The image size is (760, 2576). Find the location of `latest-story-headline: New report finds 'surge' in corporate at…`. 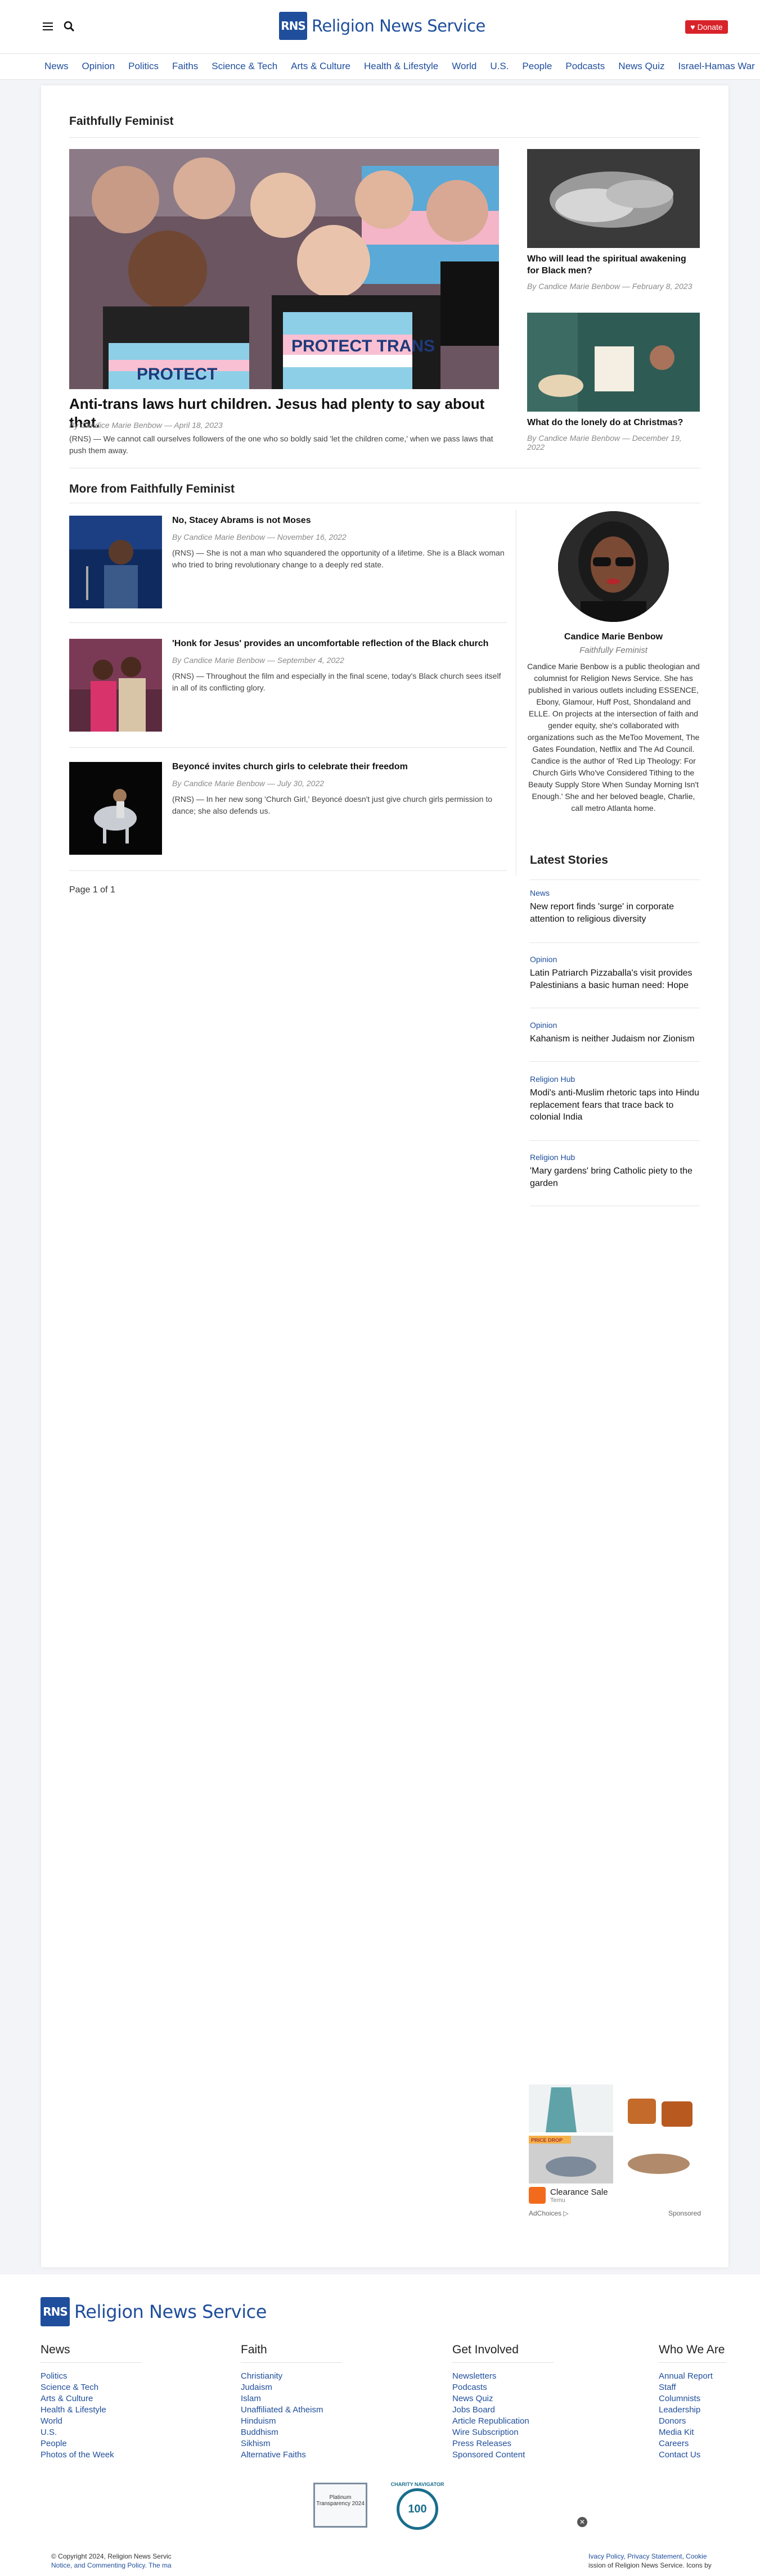

latest-story-headline: New report finds 'surge' in corporate at… is located at coordinates (615, 913).